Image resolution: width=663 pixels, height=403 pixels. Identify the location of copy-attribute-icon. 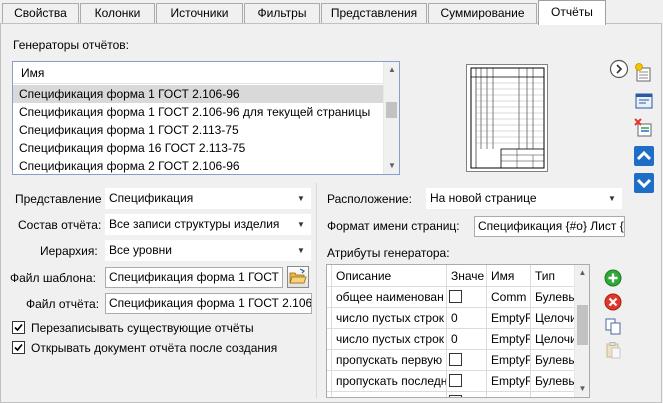
(613, 326).